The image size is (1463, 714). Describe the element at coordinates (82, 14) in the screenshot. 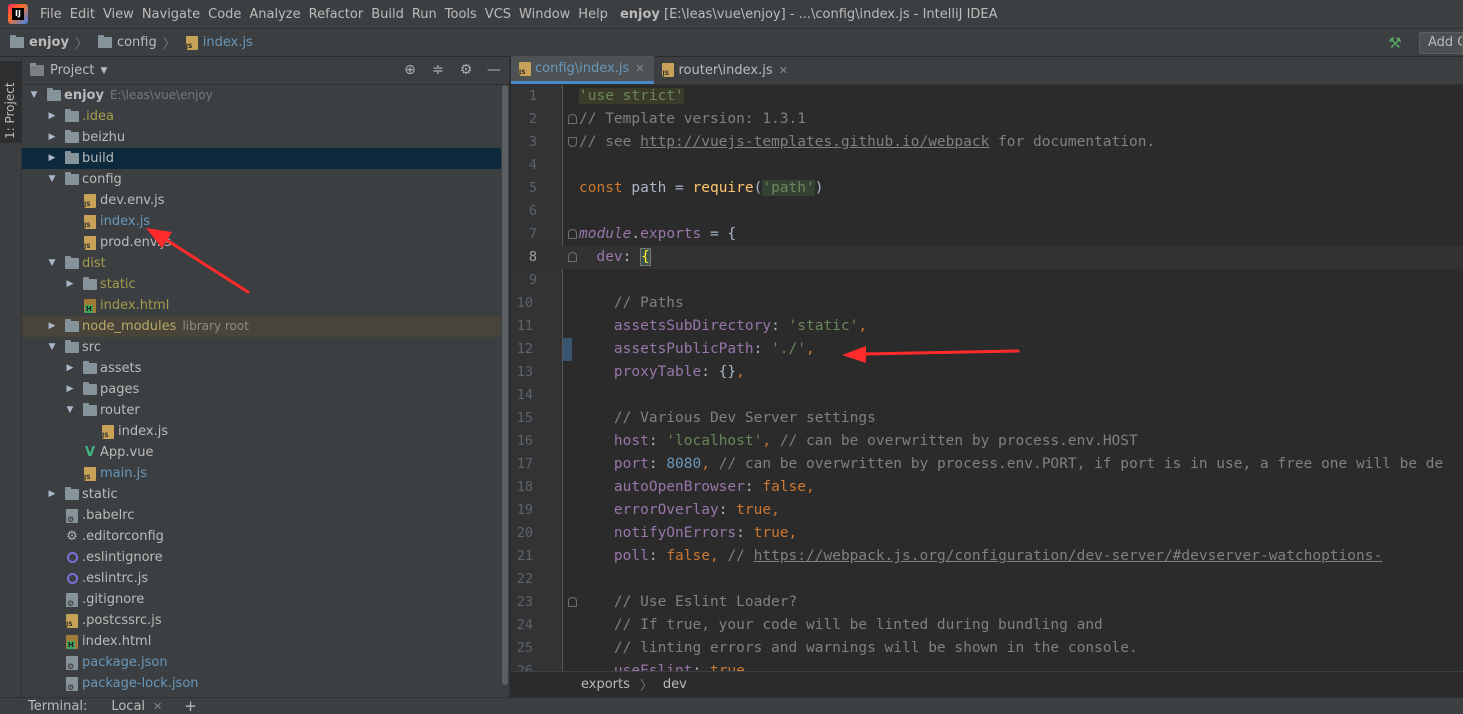

I see `menu-edit: Edit` at that location.